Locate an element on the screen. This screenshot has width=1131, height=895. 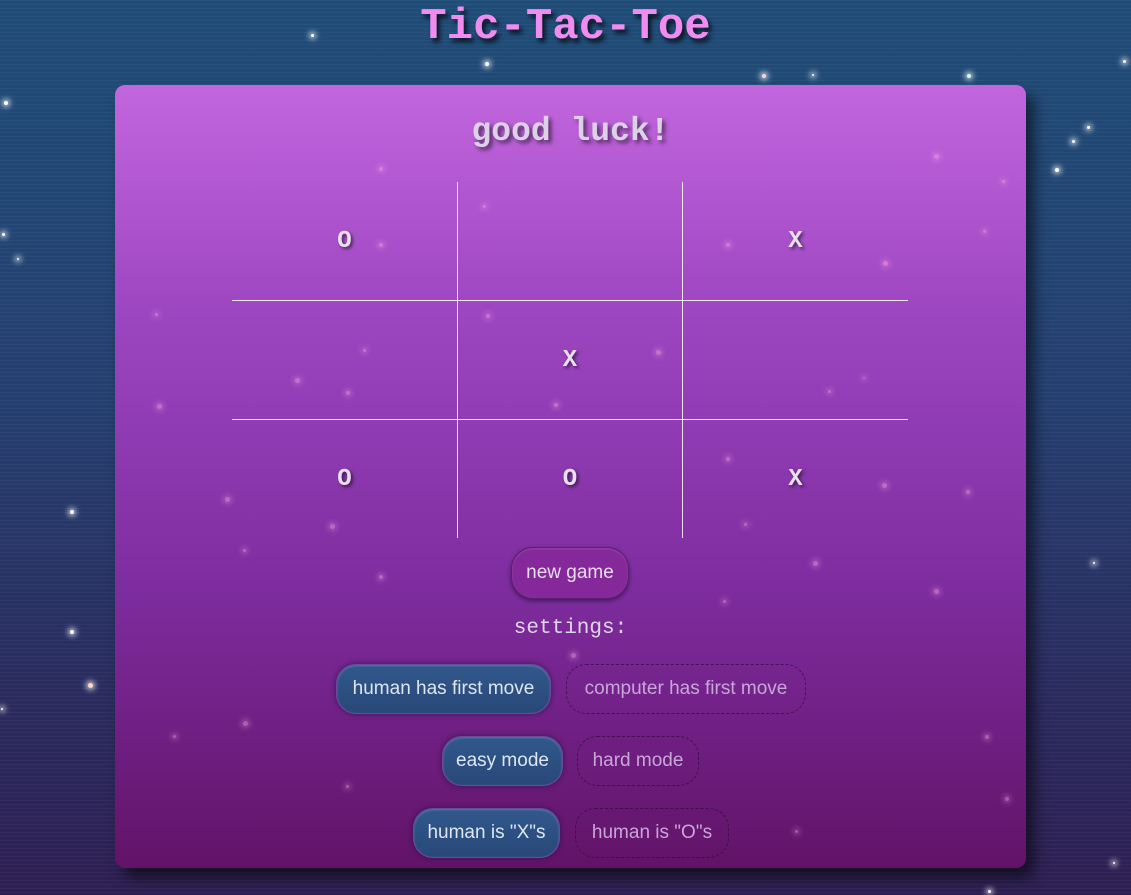
board-cell-3-1: O is located at coordinates (345, 479).